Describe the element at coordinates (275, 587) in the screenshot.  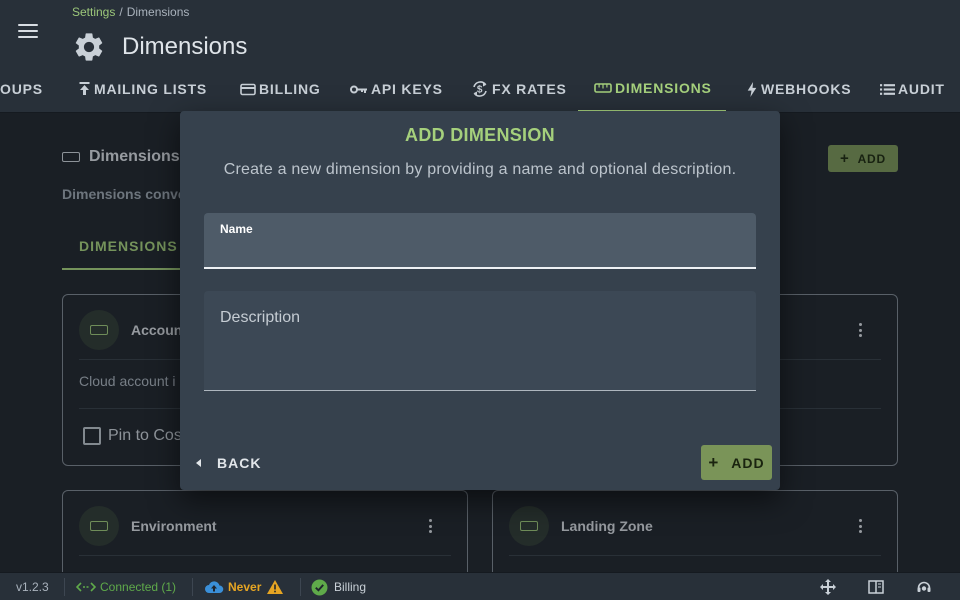
I see `warning-icon` at that location.